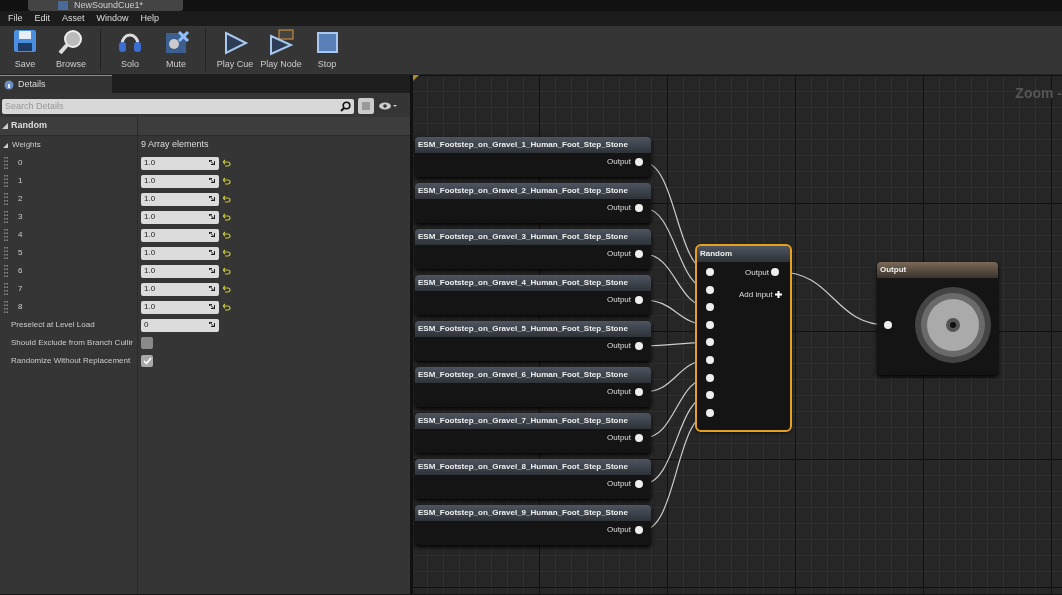  What do you see at coordinates (533, 433) in the screenshot?
I see `wave-player-node: ESM_Footstep_on_Gravel_7_Human_Foot_Step_Stone Output` at bounding box center [533, 433].